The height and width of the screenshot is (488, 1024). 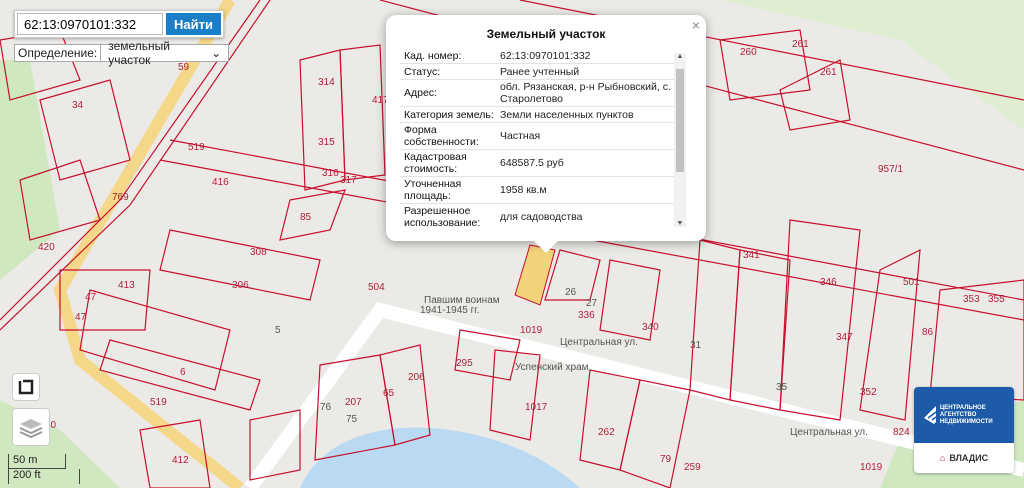 I want to click on definition-value: земельный участок, so click(x=139, y=53).